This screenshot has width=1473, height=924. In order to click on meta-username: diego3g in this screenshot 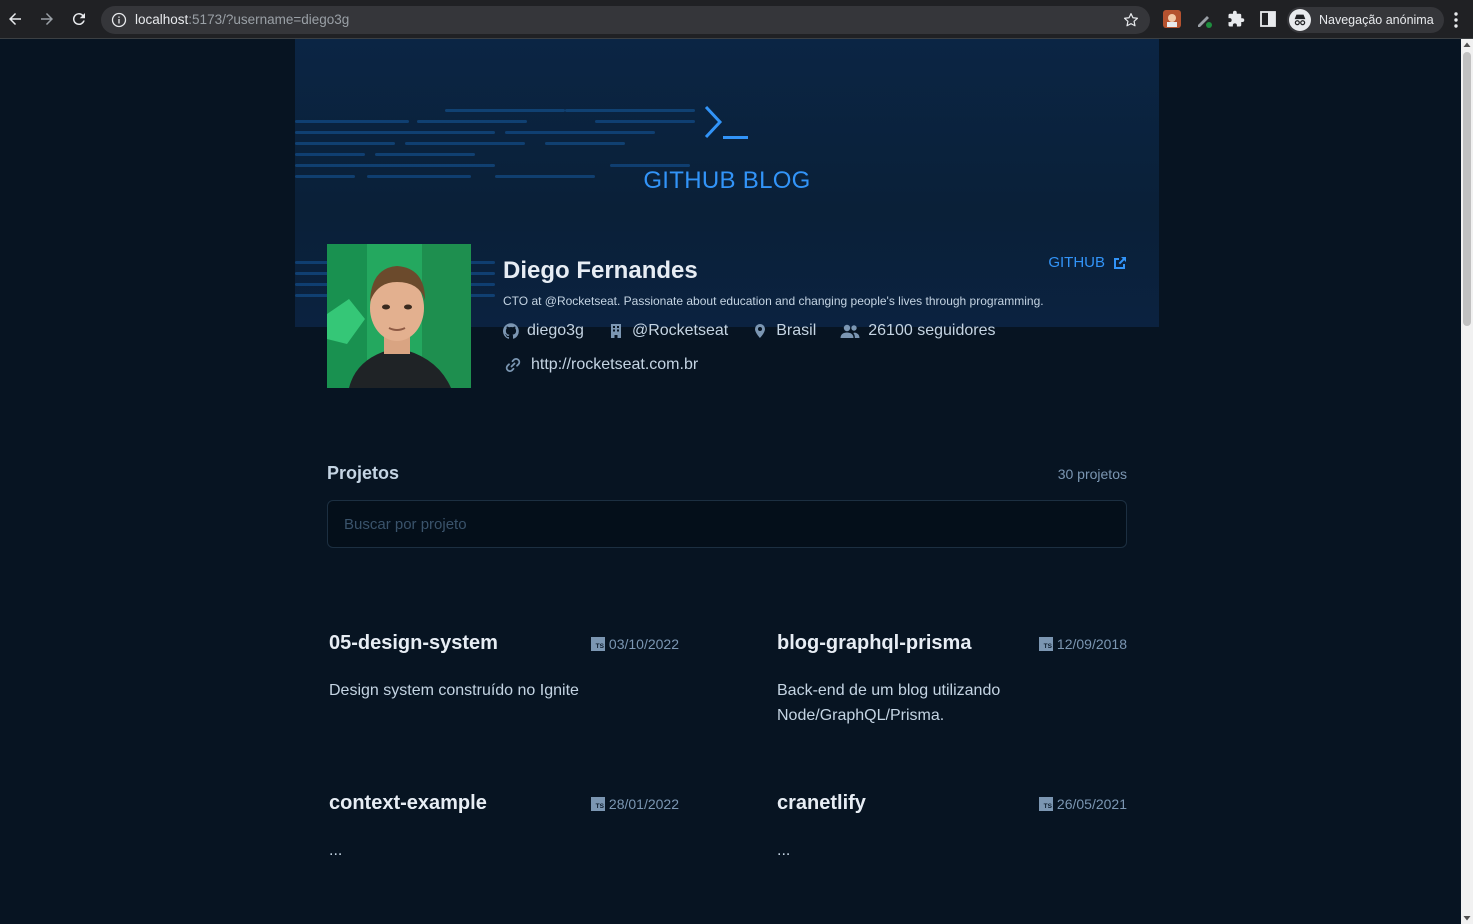, I will do `click(543, 331)`.